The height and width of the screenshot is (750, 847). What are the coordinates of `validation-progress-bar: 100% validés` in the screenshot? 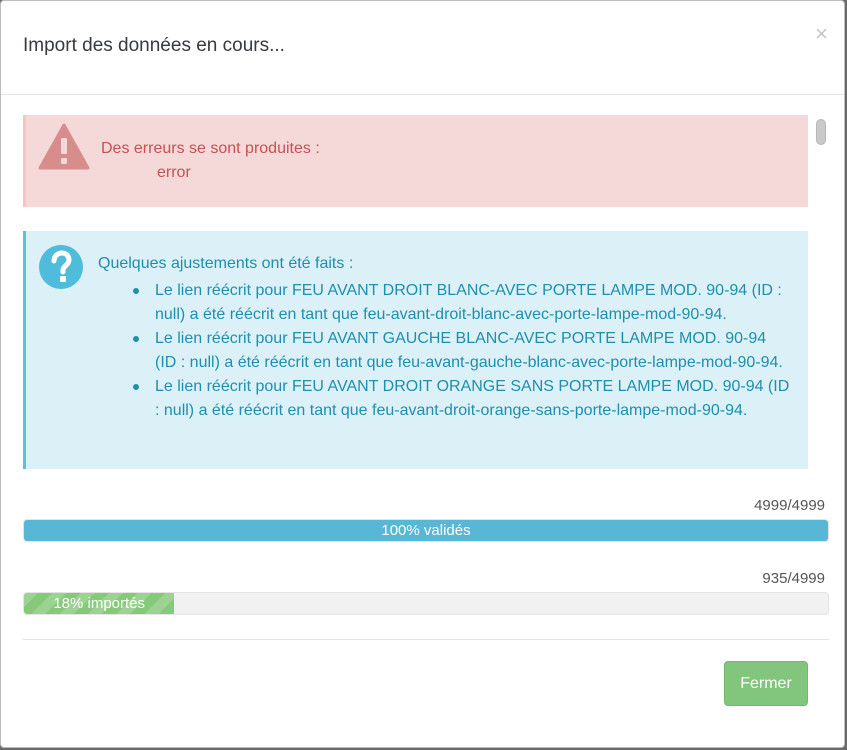 It's located at (426, 530).